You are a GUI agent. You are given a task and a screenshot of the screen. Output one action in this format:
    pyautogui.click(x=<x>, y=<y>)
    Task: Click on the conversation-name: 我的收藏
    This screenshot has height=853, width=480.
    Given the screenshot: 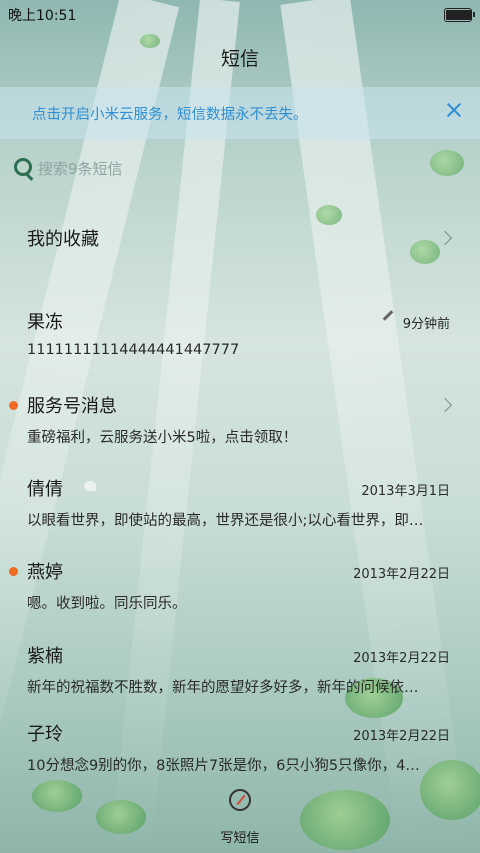 What is the action you would take?
    pyautogui.click(x=63, y=239)
    